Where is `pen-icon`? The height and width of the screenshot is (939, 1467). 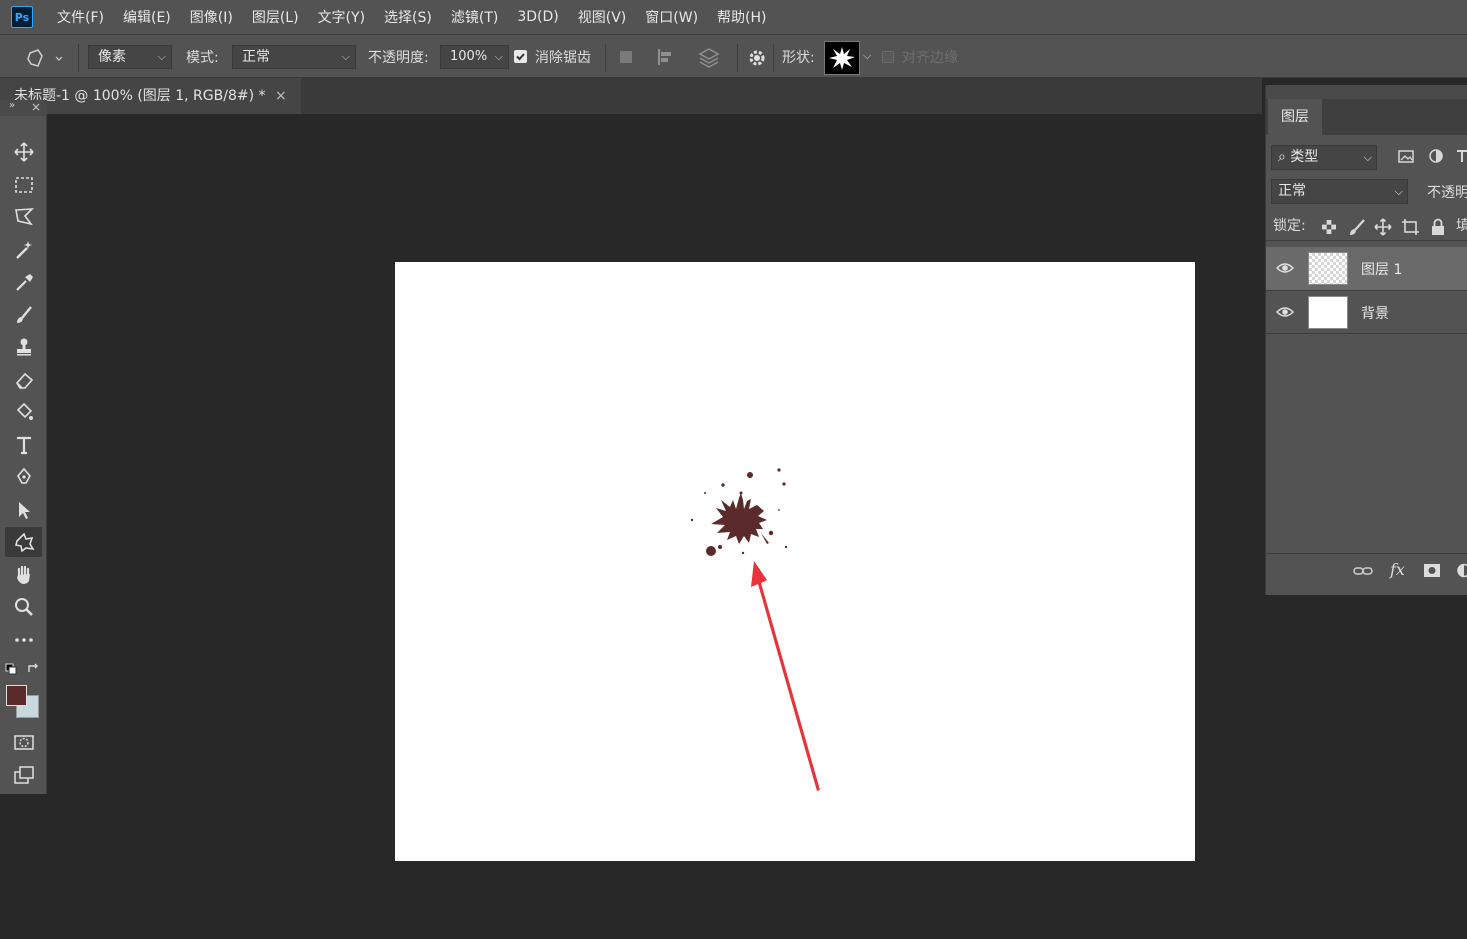 pen-icon is located at coordinates (23, 475).